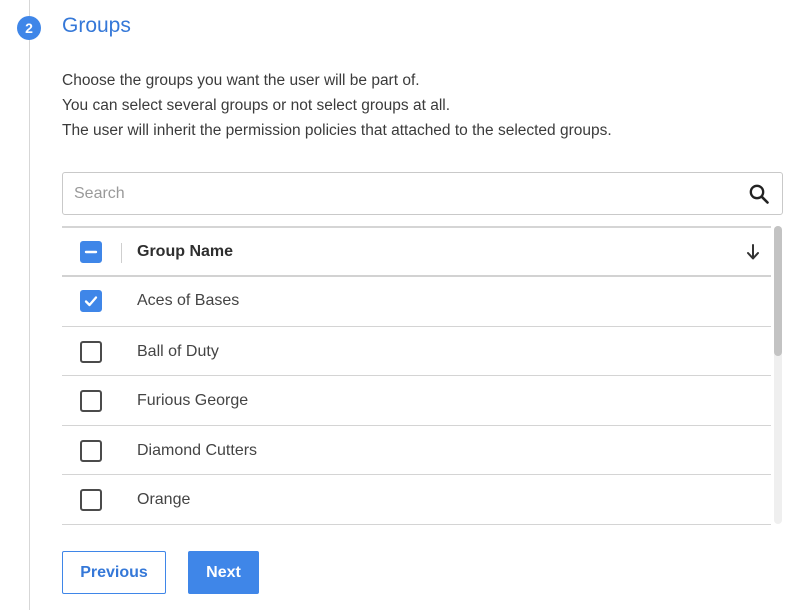 Image resolution: width=792 pixels, height=610 pixels. Describe the element at coordinates (223, 572) in the screenshot. I see `next-button: Next` at that location.